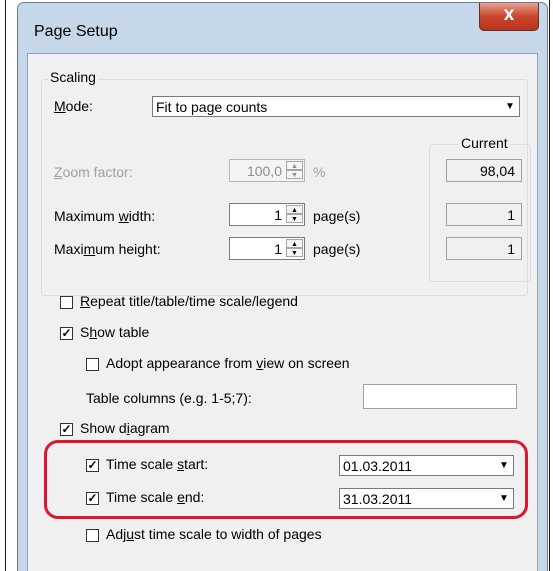 The image size is (553, 571). Describe the element at coordinates (267, 248) in the screenshot. I see `max-height-spinner: 1 ▲ ▼` at that location.